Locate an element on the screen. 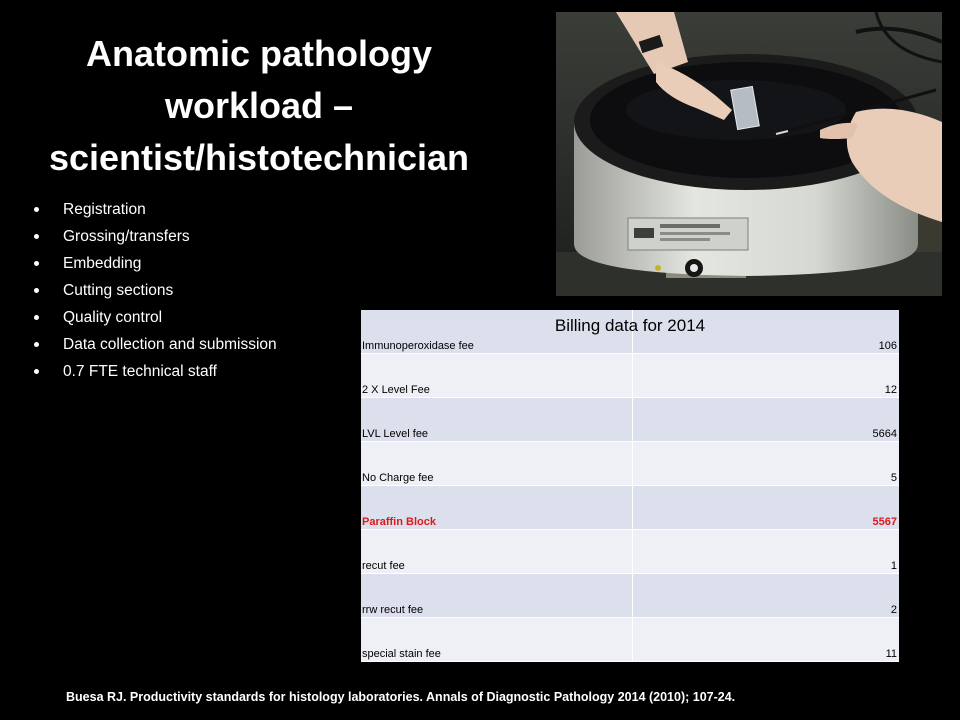 The image size is (960, 720). bullet-item: Data collection and submission is located at coordinates (155, 344).